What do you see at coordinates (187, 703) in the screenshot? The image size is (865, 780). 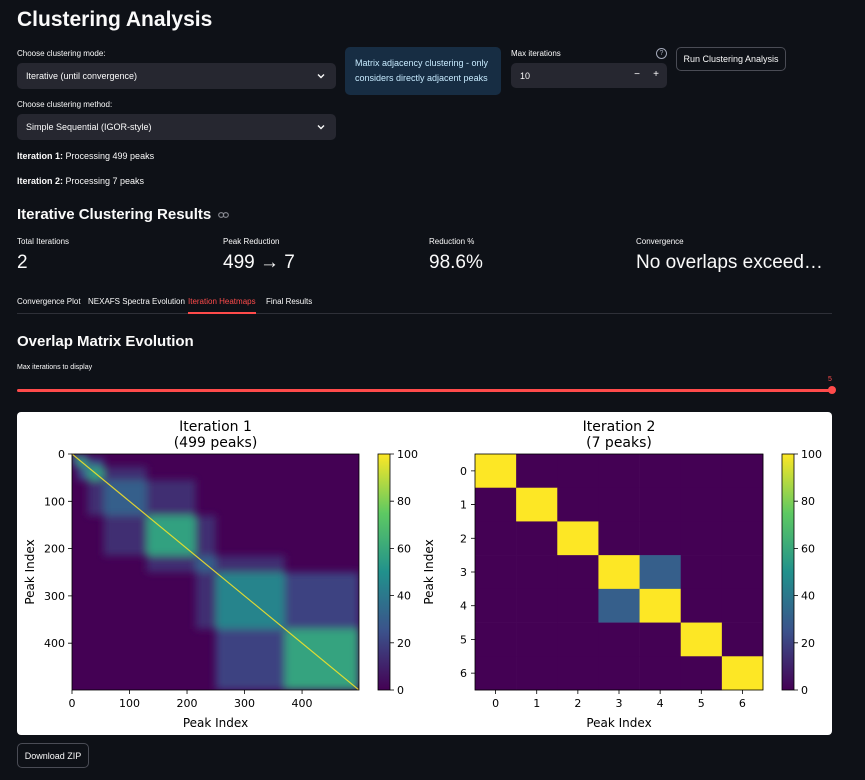 I see `heatmap-1-xtick-label: 200` at bounding box center [187, 703].